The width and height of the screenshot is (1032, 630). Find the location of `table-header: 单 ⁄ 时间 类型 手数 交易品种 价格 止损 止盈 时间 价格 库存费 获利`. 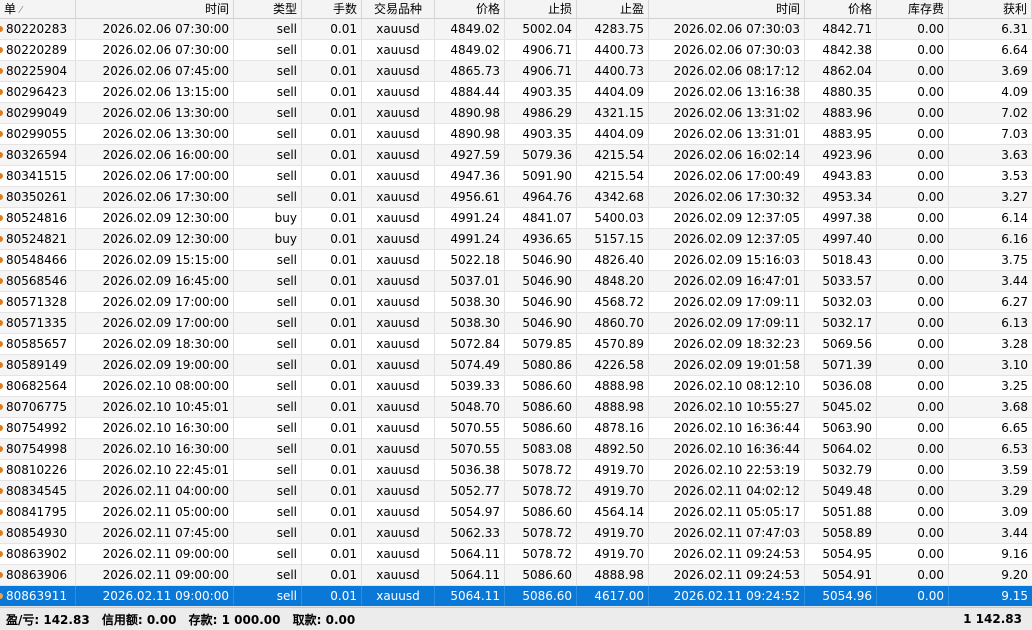

table-header: 单 ⁄ 时间 类型 手数 交易品种 价格 止损 止盈 时间 价格 库存费 获利 is located at coordinates (516, 9).